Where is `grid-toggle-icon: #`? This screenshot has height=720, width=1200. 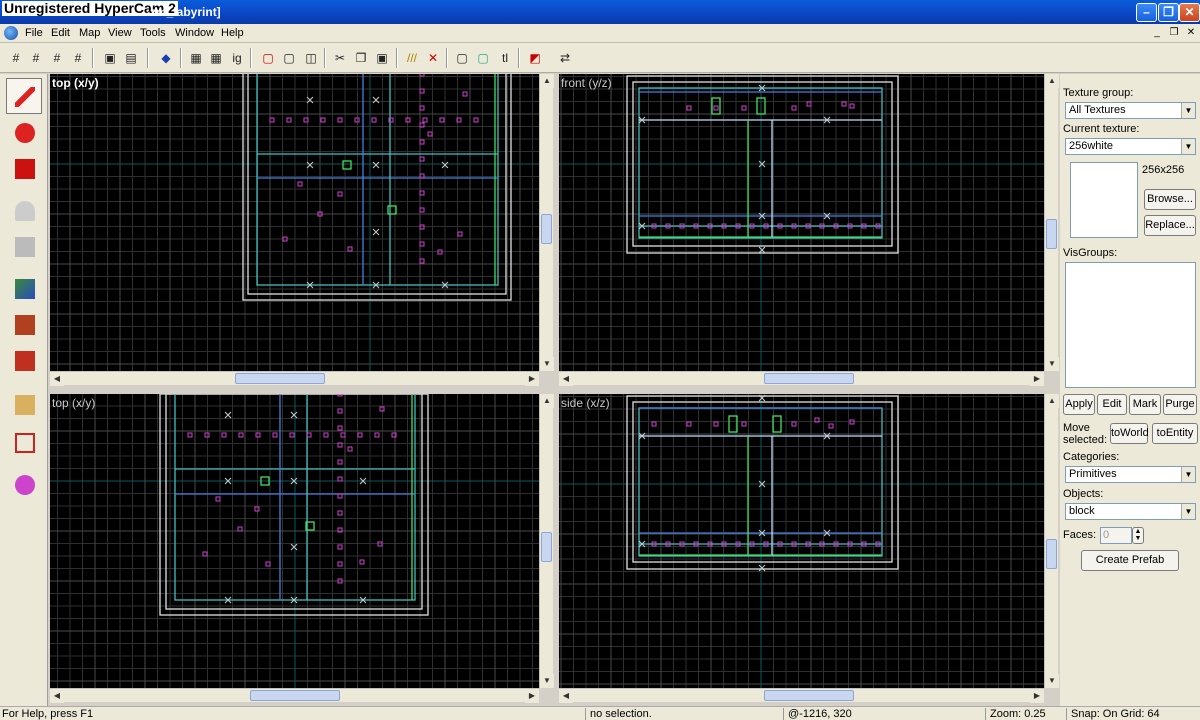 grid-toggle-icon: # is located at coordinates (16, 58).